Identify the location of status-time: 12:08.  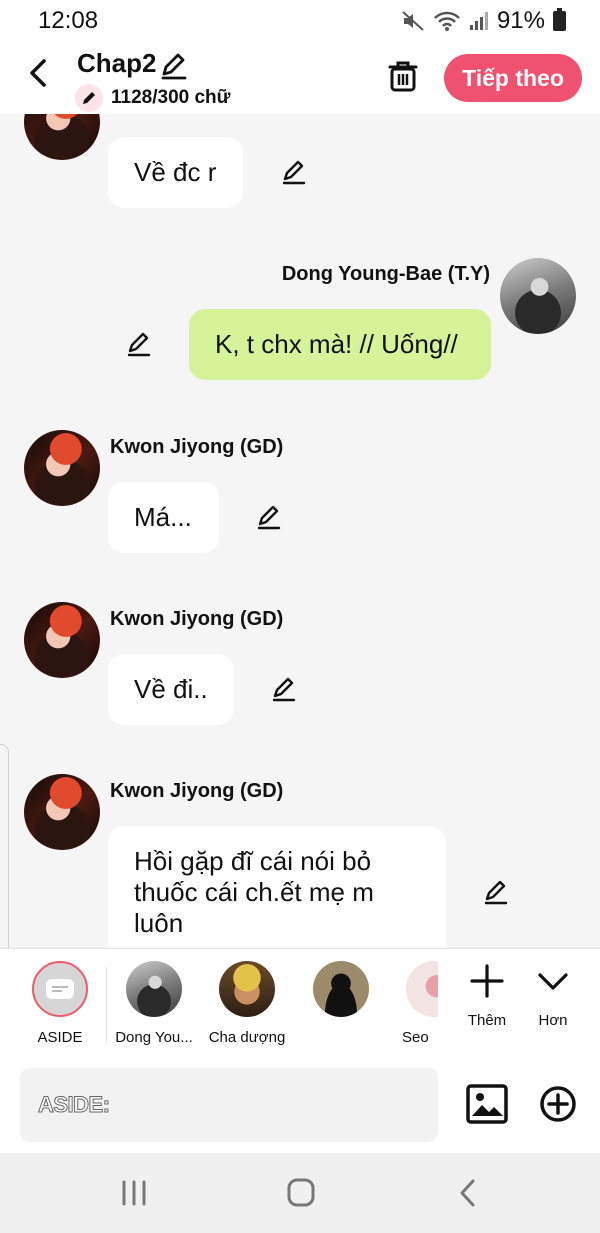
(68, 20).